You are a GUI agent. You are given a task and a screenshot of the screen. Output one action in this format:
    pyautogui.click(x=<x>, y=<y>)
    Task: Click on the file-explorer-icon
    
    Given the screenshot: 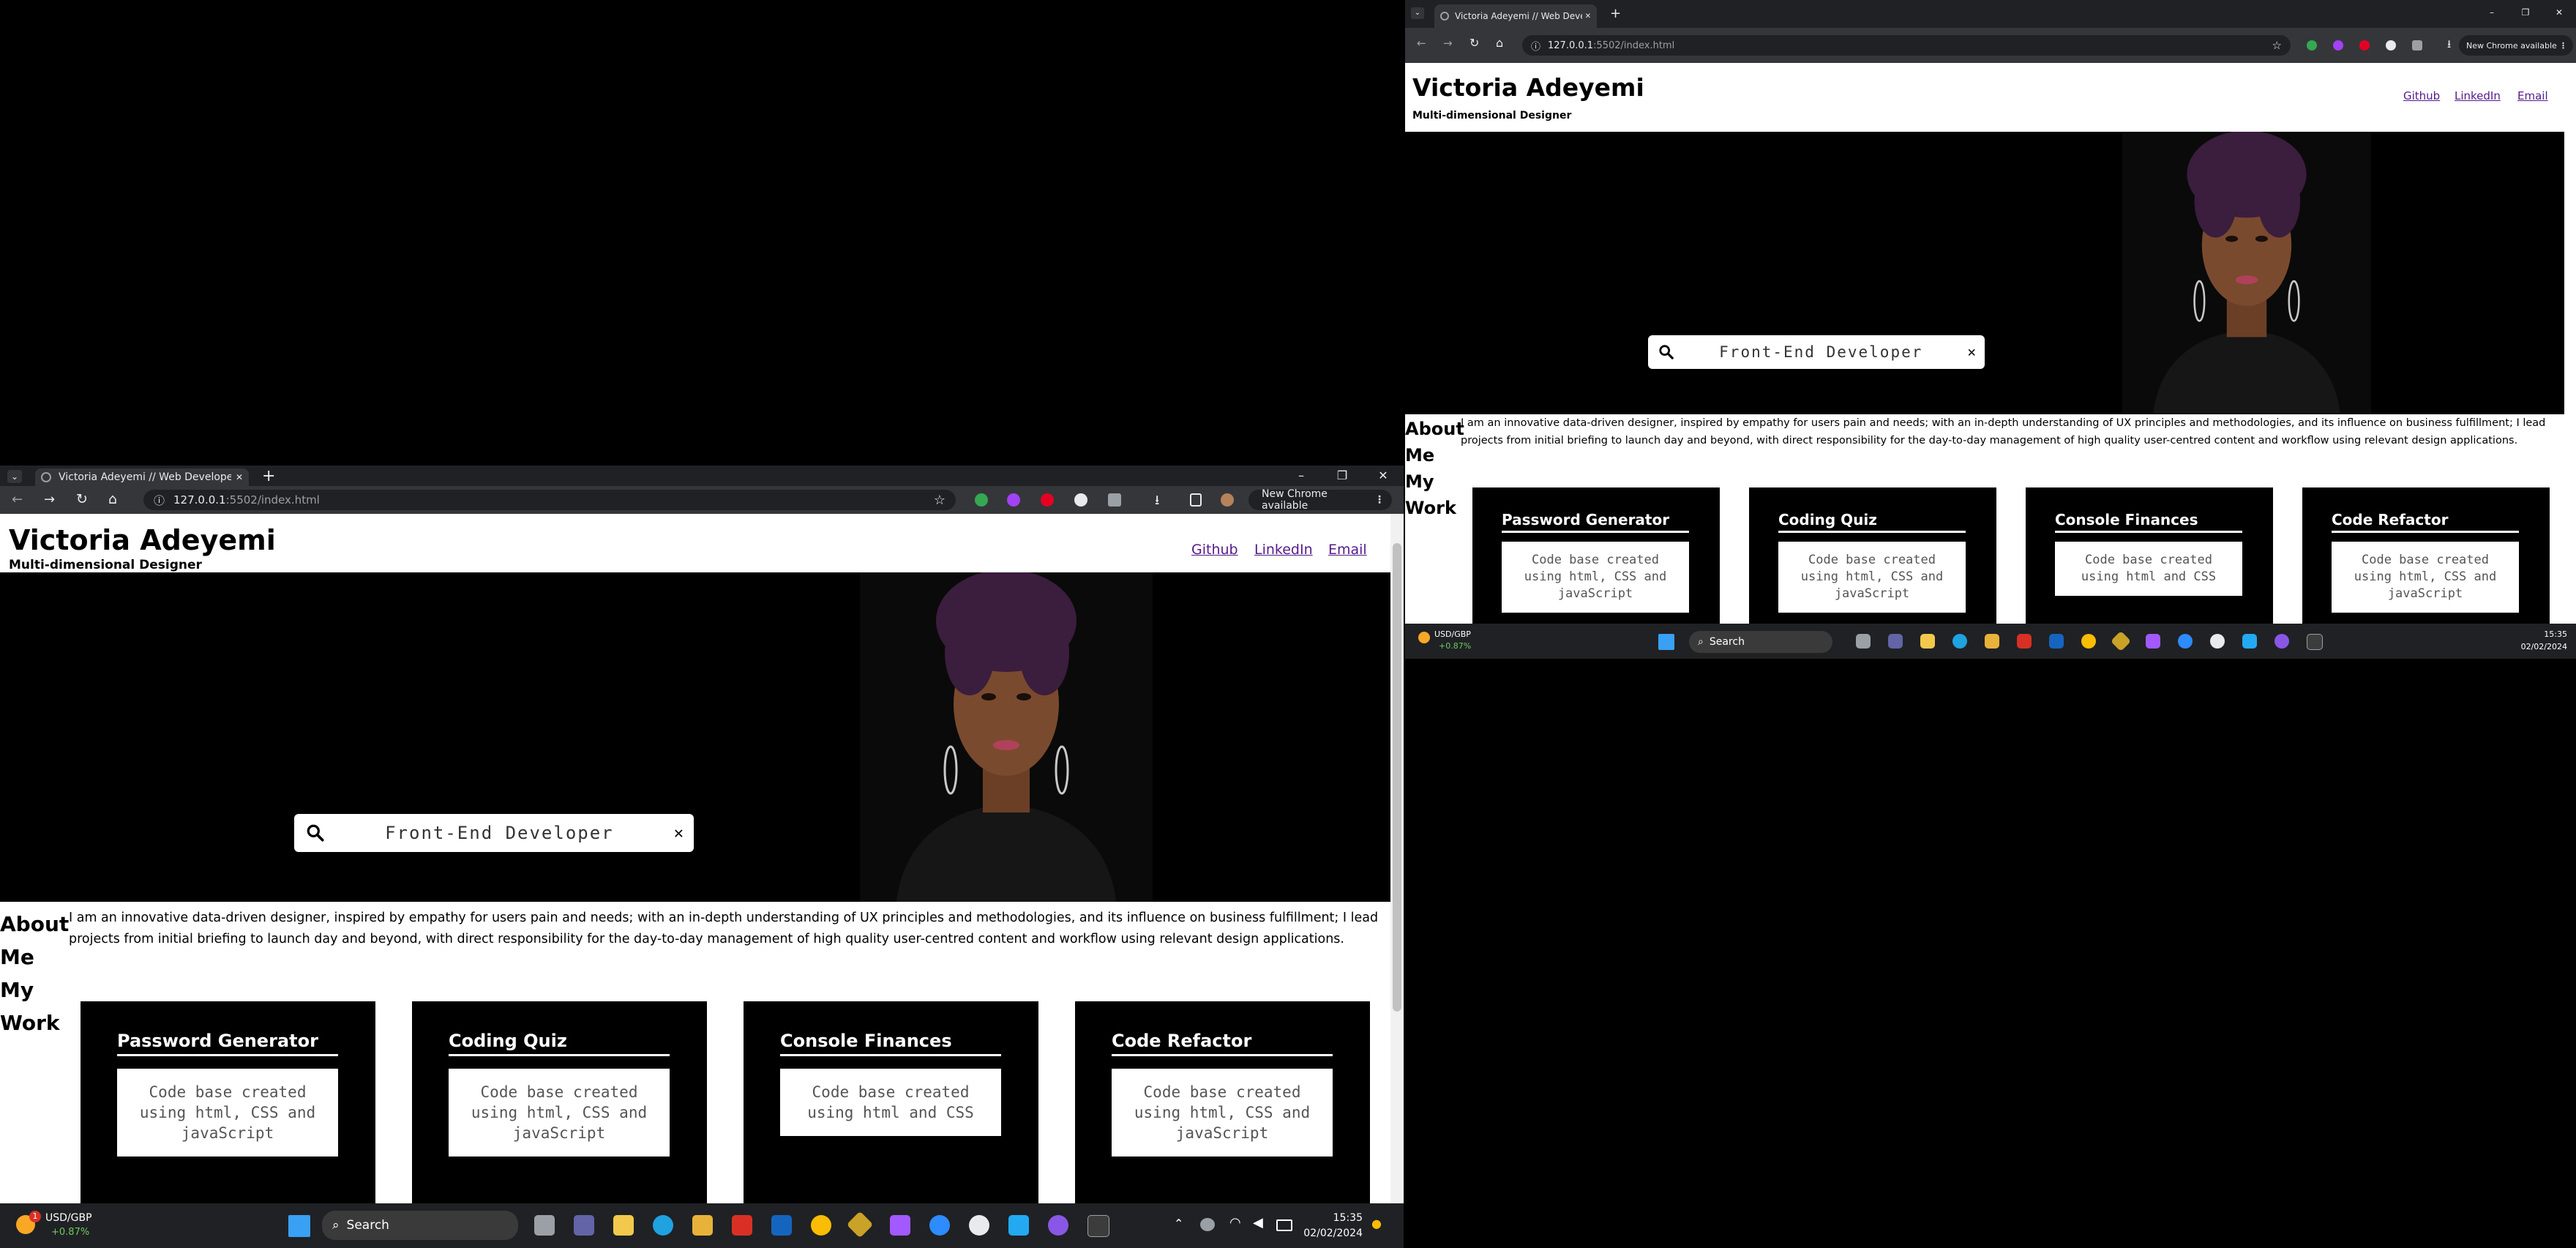 What is the action you would take?
    pyautogui.click(x=623, y=1225)
    